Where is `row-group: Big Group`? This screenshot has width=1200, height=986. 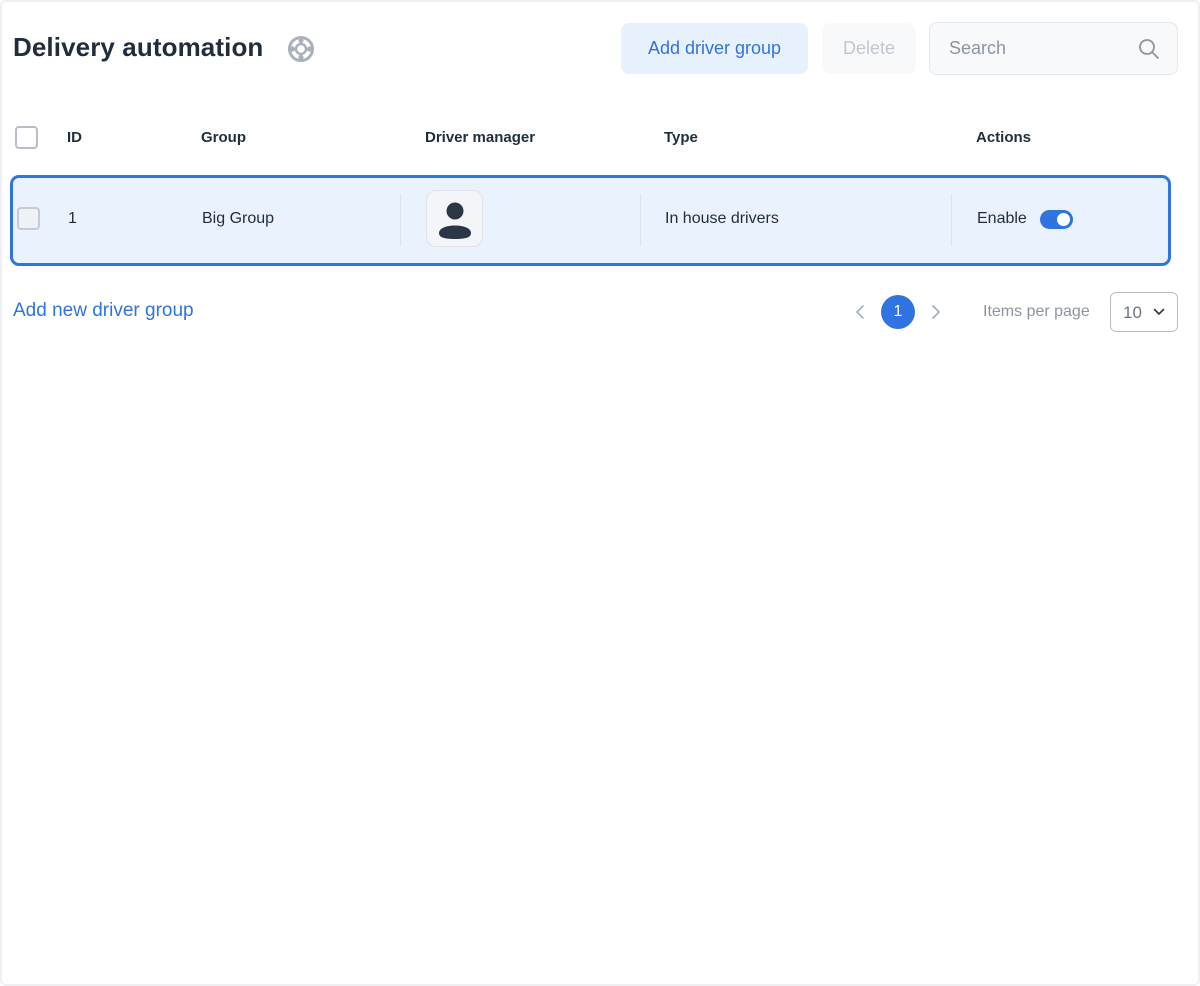 row-group: Big Group is located at coordinates (238, 218).